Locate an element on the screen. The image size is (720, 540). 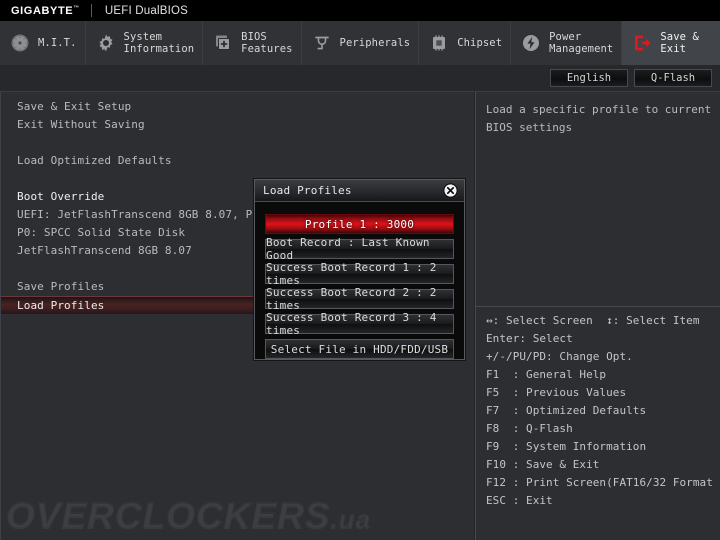
profile-button: Success Boot Record 3 : 4 times is located at coordinates (359, 324).